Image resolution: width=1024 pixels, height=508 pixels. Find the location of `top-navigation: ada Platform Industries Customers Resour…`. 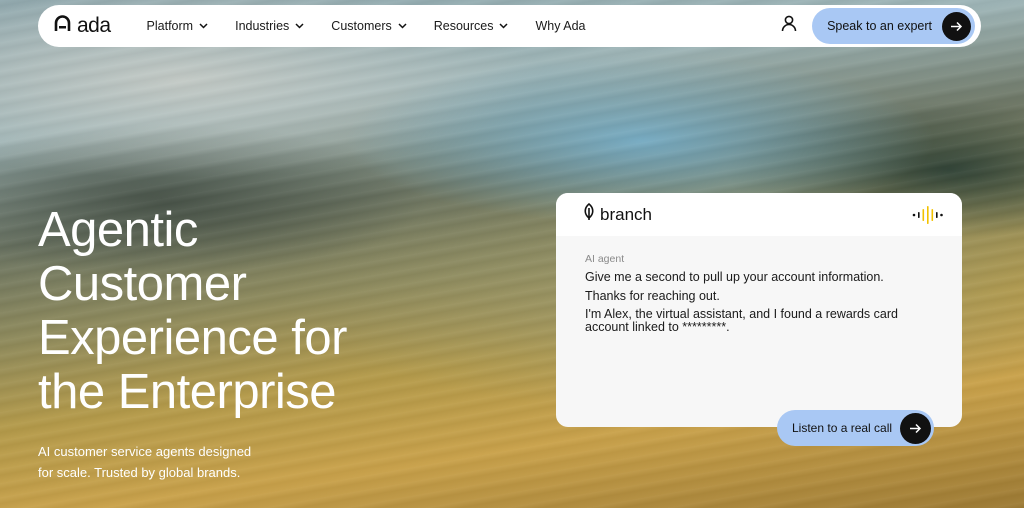

top-navigation: ada Platform Industries Customers Resour… is located at coordinates (509, 26).